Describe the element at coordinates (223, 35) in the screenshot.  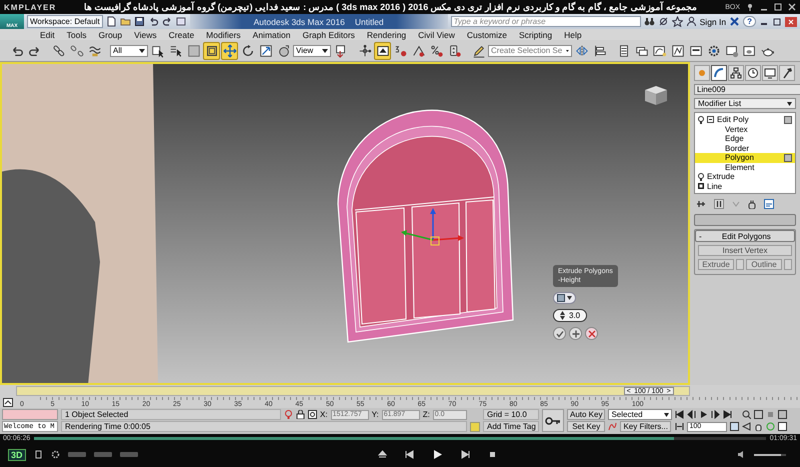
I see `menu-item: Modifiers` at that location.